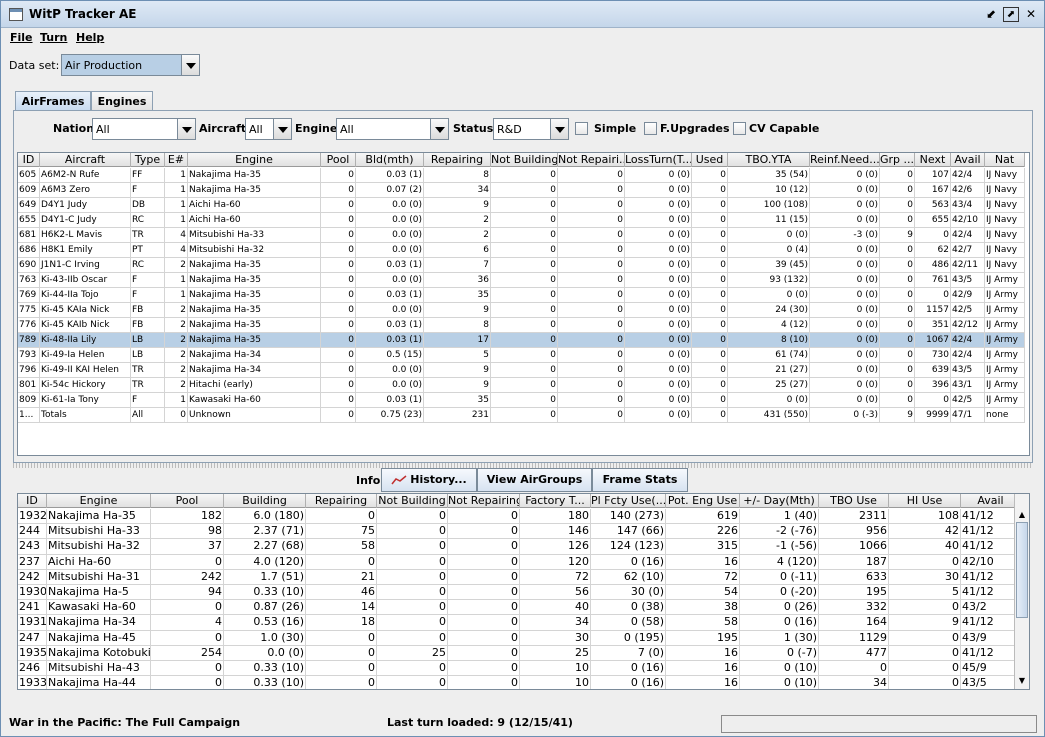 Image resolution: width=1045 pixels, height=737 pixels. I want to click on cv-capable-checkbox, so click(739, 128).